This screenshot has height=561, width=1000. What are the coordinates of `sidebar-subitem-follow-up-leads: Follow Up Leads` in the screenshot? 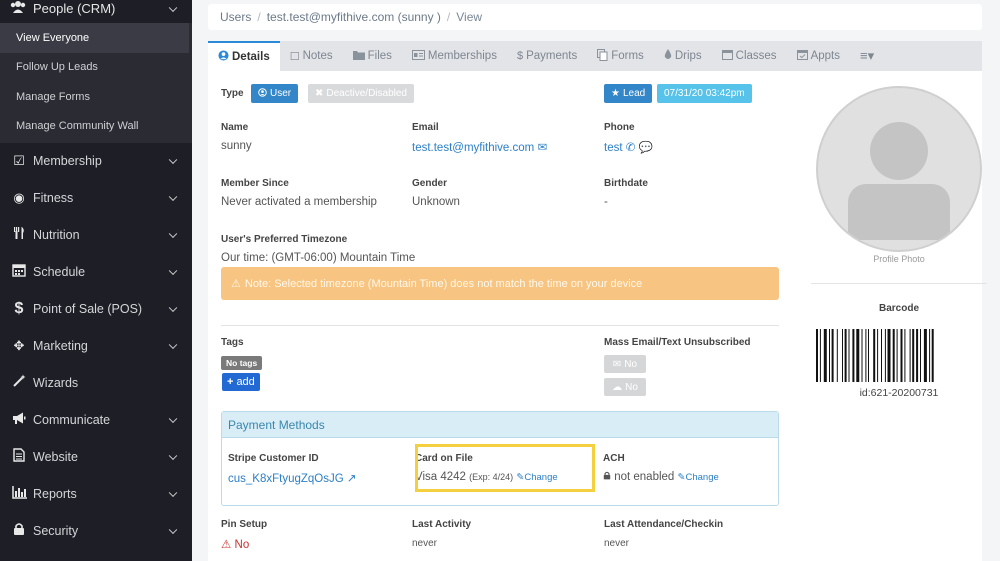 It's located at (96, 68).